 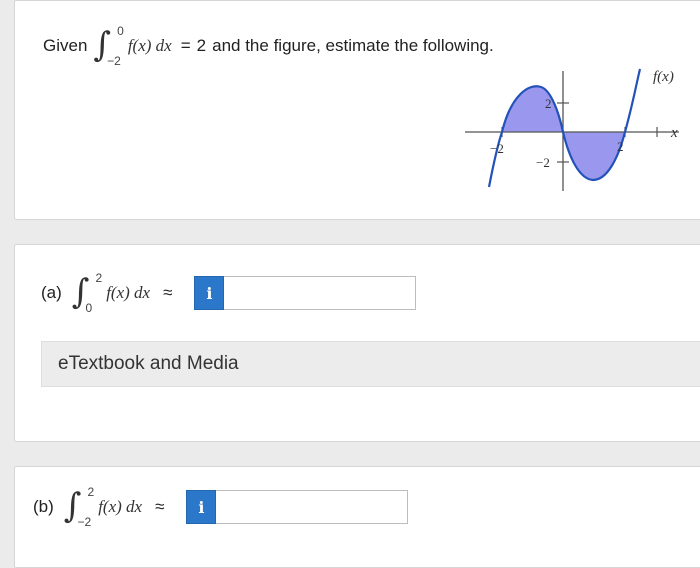 I want to click on x-tick-label-neg2: −2, so click(x=497, y=148).